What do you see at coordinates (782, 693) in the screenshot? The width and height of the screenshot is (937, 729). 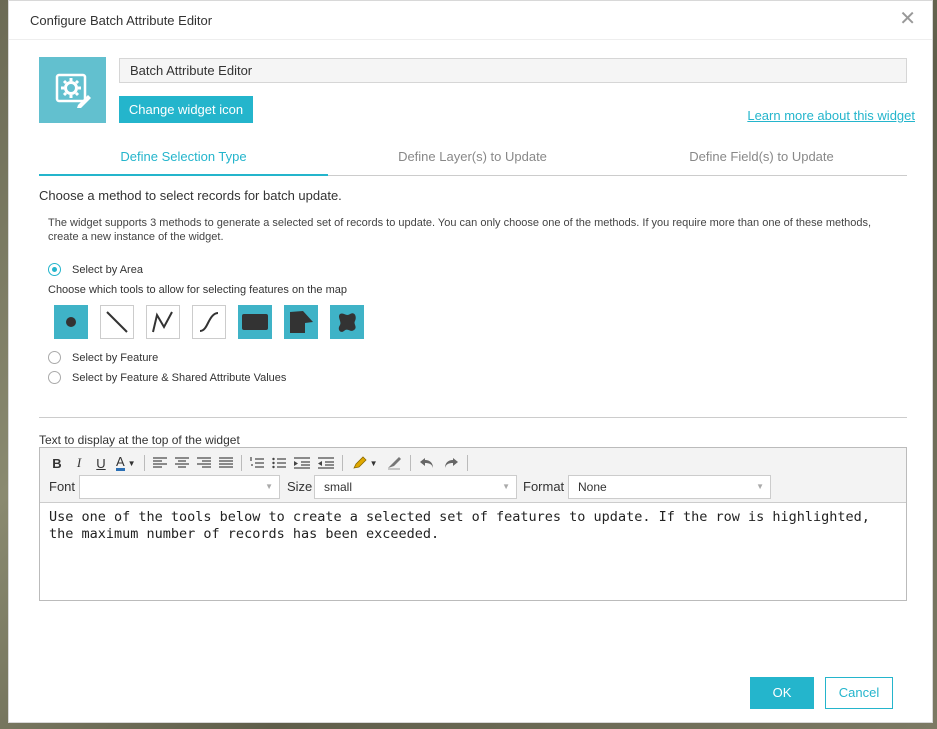 I see `ok-button: OK` at bounding box center [782, 693].